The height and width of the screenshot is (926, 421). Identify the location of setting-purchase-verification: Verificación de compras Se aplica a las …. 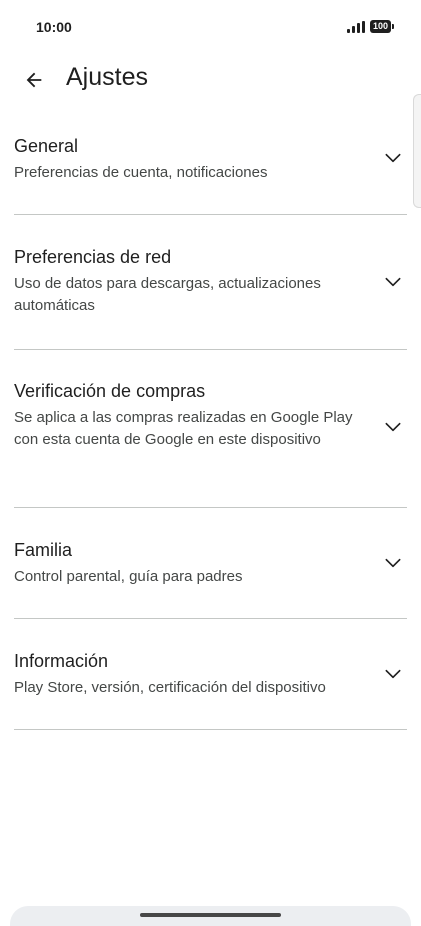
(210, 415).